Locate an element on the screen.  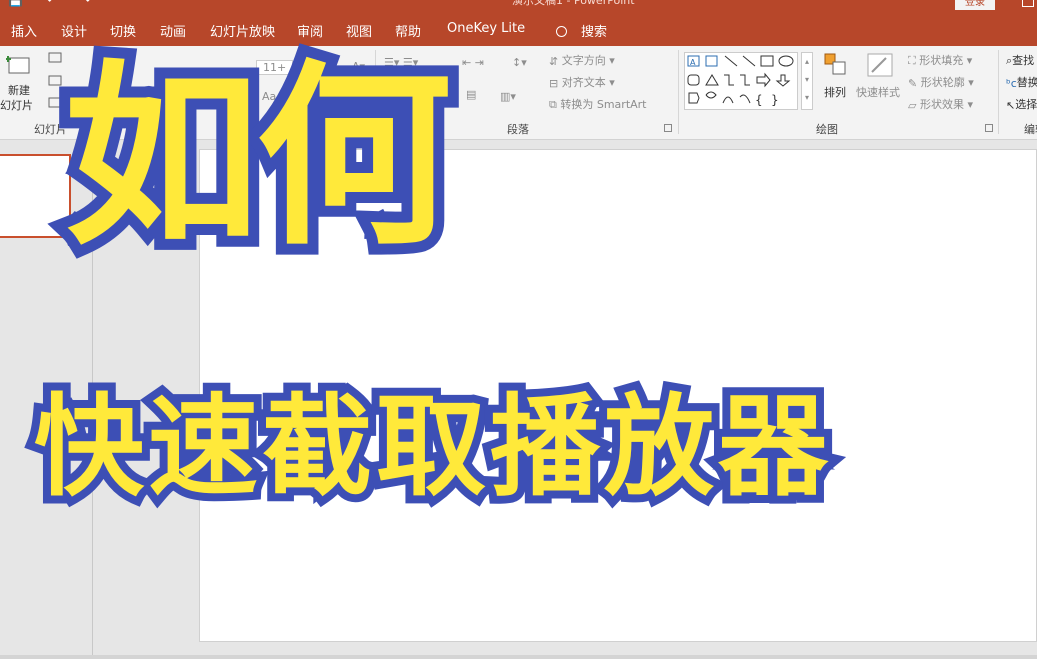
slide-layout-icons is located at coordinates (55, 82).